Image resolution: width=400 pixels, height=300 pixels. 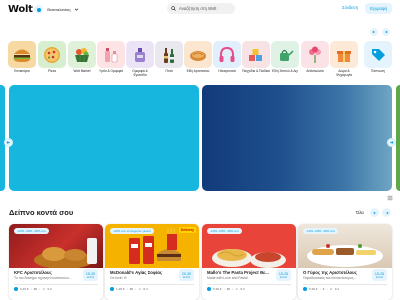 What do you see at coordinates (315, 71) in the screenshot?
I see `category-label: Ανθοπωλεία` at bounding box center [315, 71].